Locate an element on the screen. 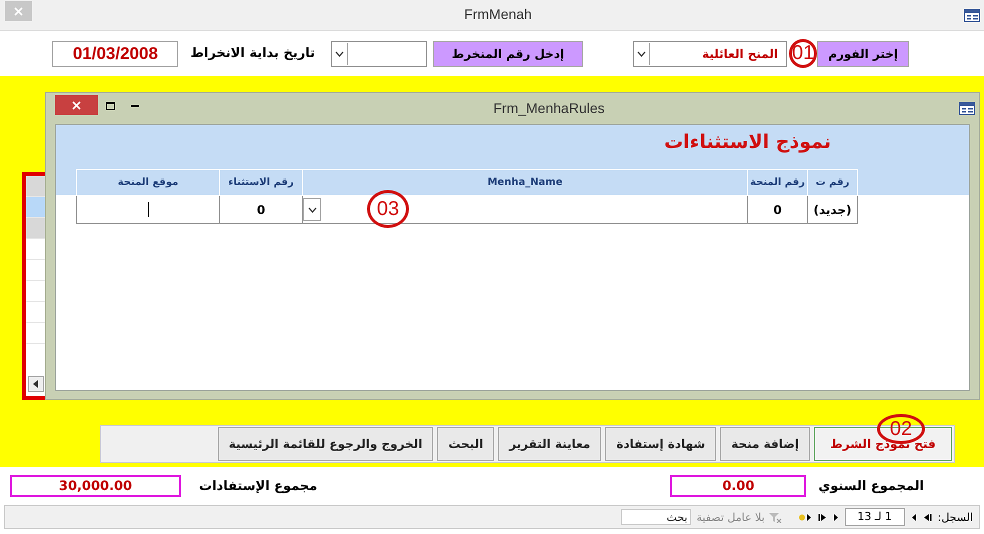  last-record-icon is located at coordinates (822, 517).